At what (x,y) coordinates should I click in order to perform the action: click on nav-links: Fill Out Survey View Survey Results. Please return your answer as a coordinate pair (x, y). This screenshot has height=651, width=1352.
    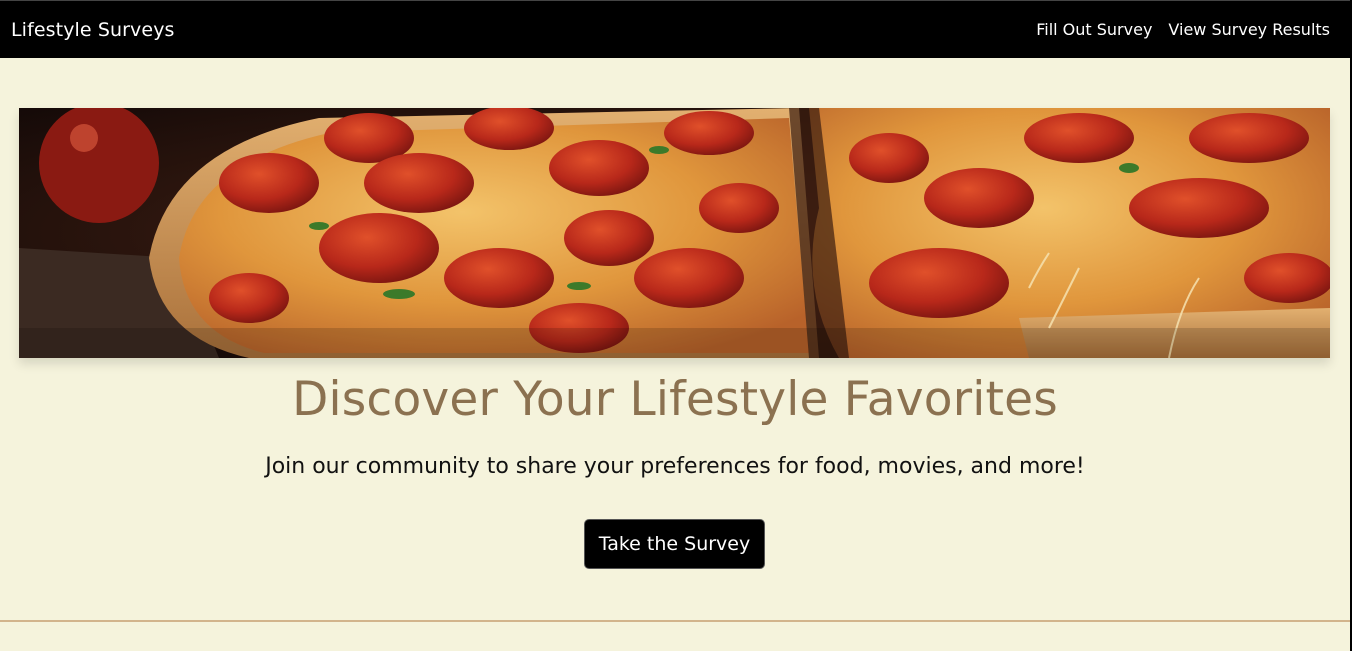
    Looking at the image, I should click on (1183, 29).